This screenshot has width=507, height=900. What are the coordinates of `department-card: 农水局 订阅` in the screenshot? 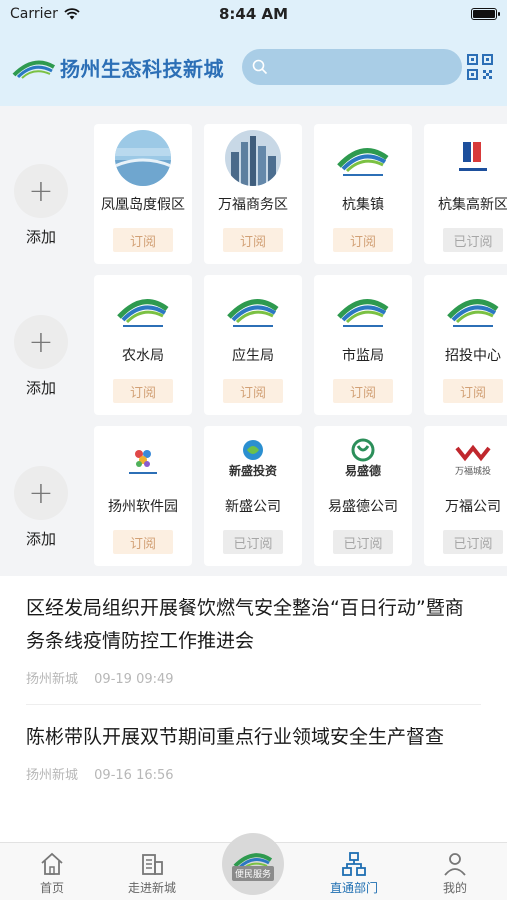 It's located at (143, 345).